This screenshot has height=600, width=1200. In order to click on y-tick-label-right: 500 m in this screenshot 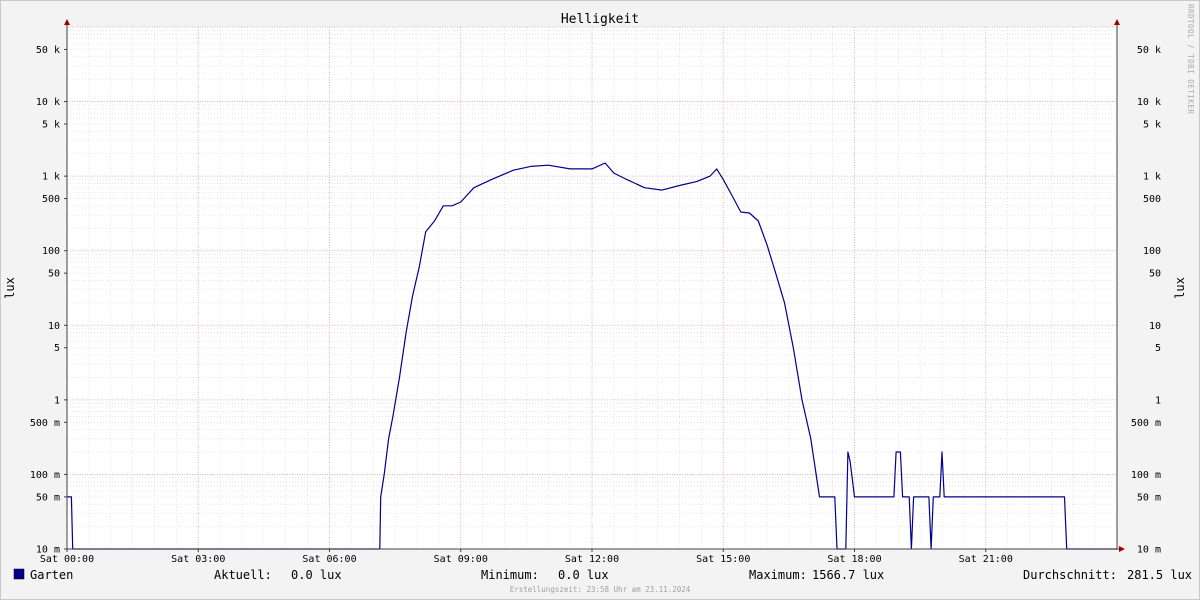, I will do `click(1146, 423)`.